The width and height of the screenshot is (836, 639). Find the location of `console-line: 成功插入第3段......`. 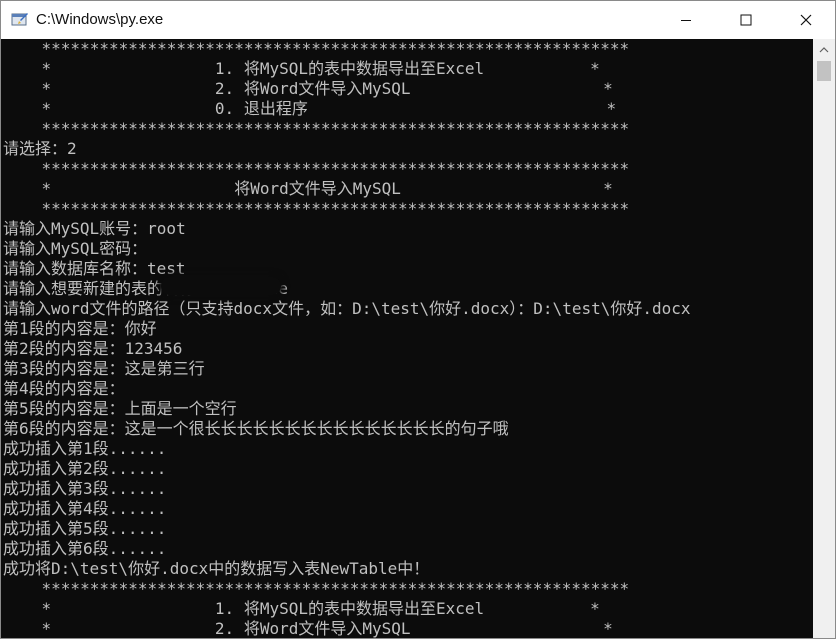

console-line: 成功插入第3段...... is located at coordinates (85, 488).